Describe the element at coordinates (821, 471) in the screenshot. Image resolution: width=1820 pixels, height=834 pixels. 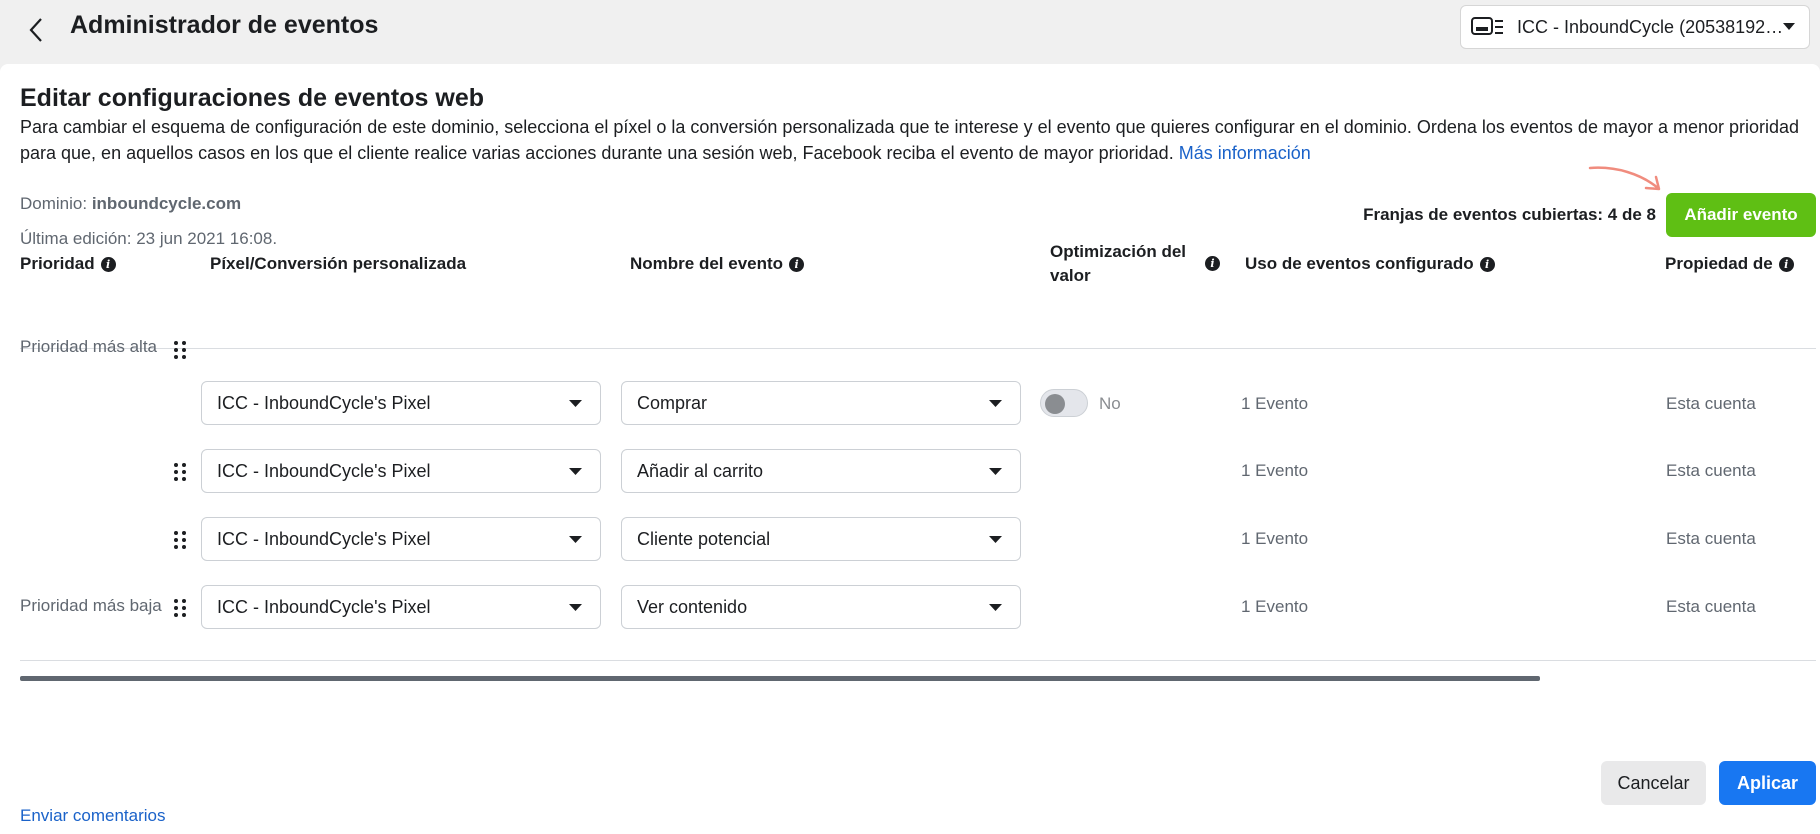
I see `event-select: Añadir al carrito` at that location.